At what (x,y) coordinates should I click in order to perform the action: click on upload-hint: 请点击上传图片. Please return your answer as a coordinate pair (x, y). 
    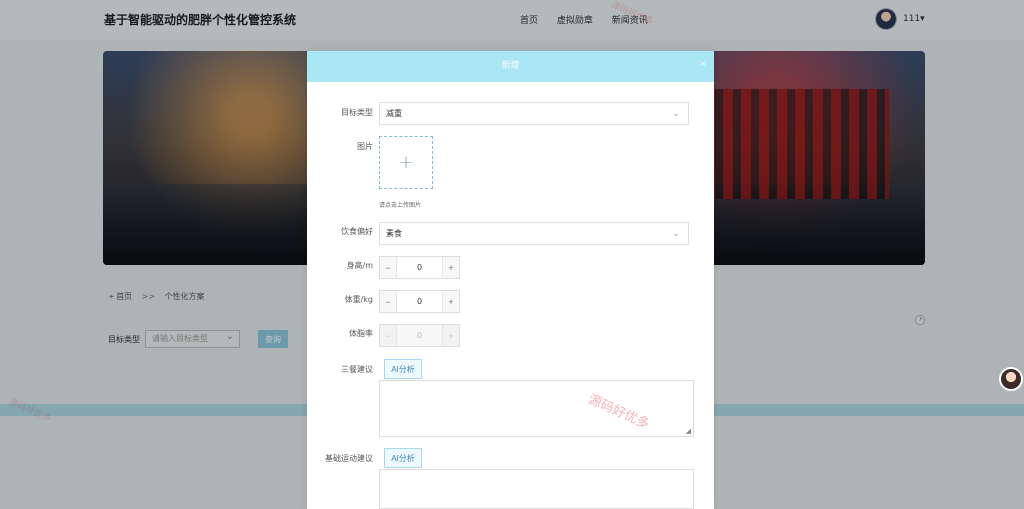
    Looking at the image, I should click on (400, 205).